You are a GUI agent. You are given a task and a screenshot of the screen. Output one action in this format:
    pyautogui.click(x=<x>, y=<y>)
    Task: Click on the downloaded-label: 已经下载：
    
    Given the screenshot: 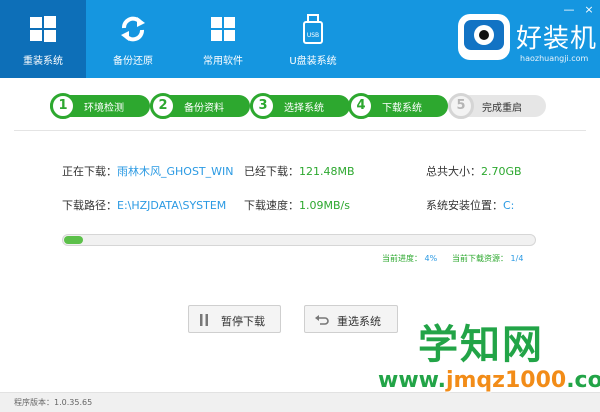 What is the action you would take?
    pyautogui.click(x=271, y=171)
    